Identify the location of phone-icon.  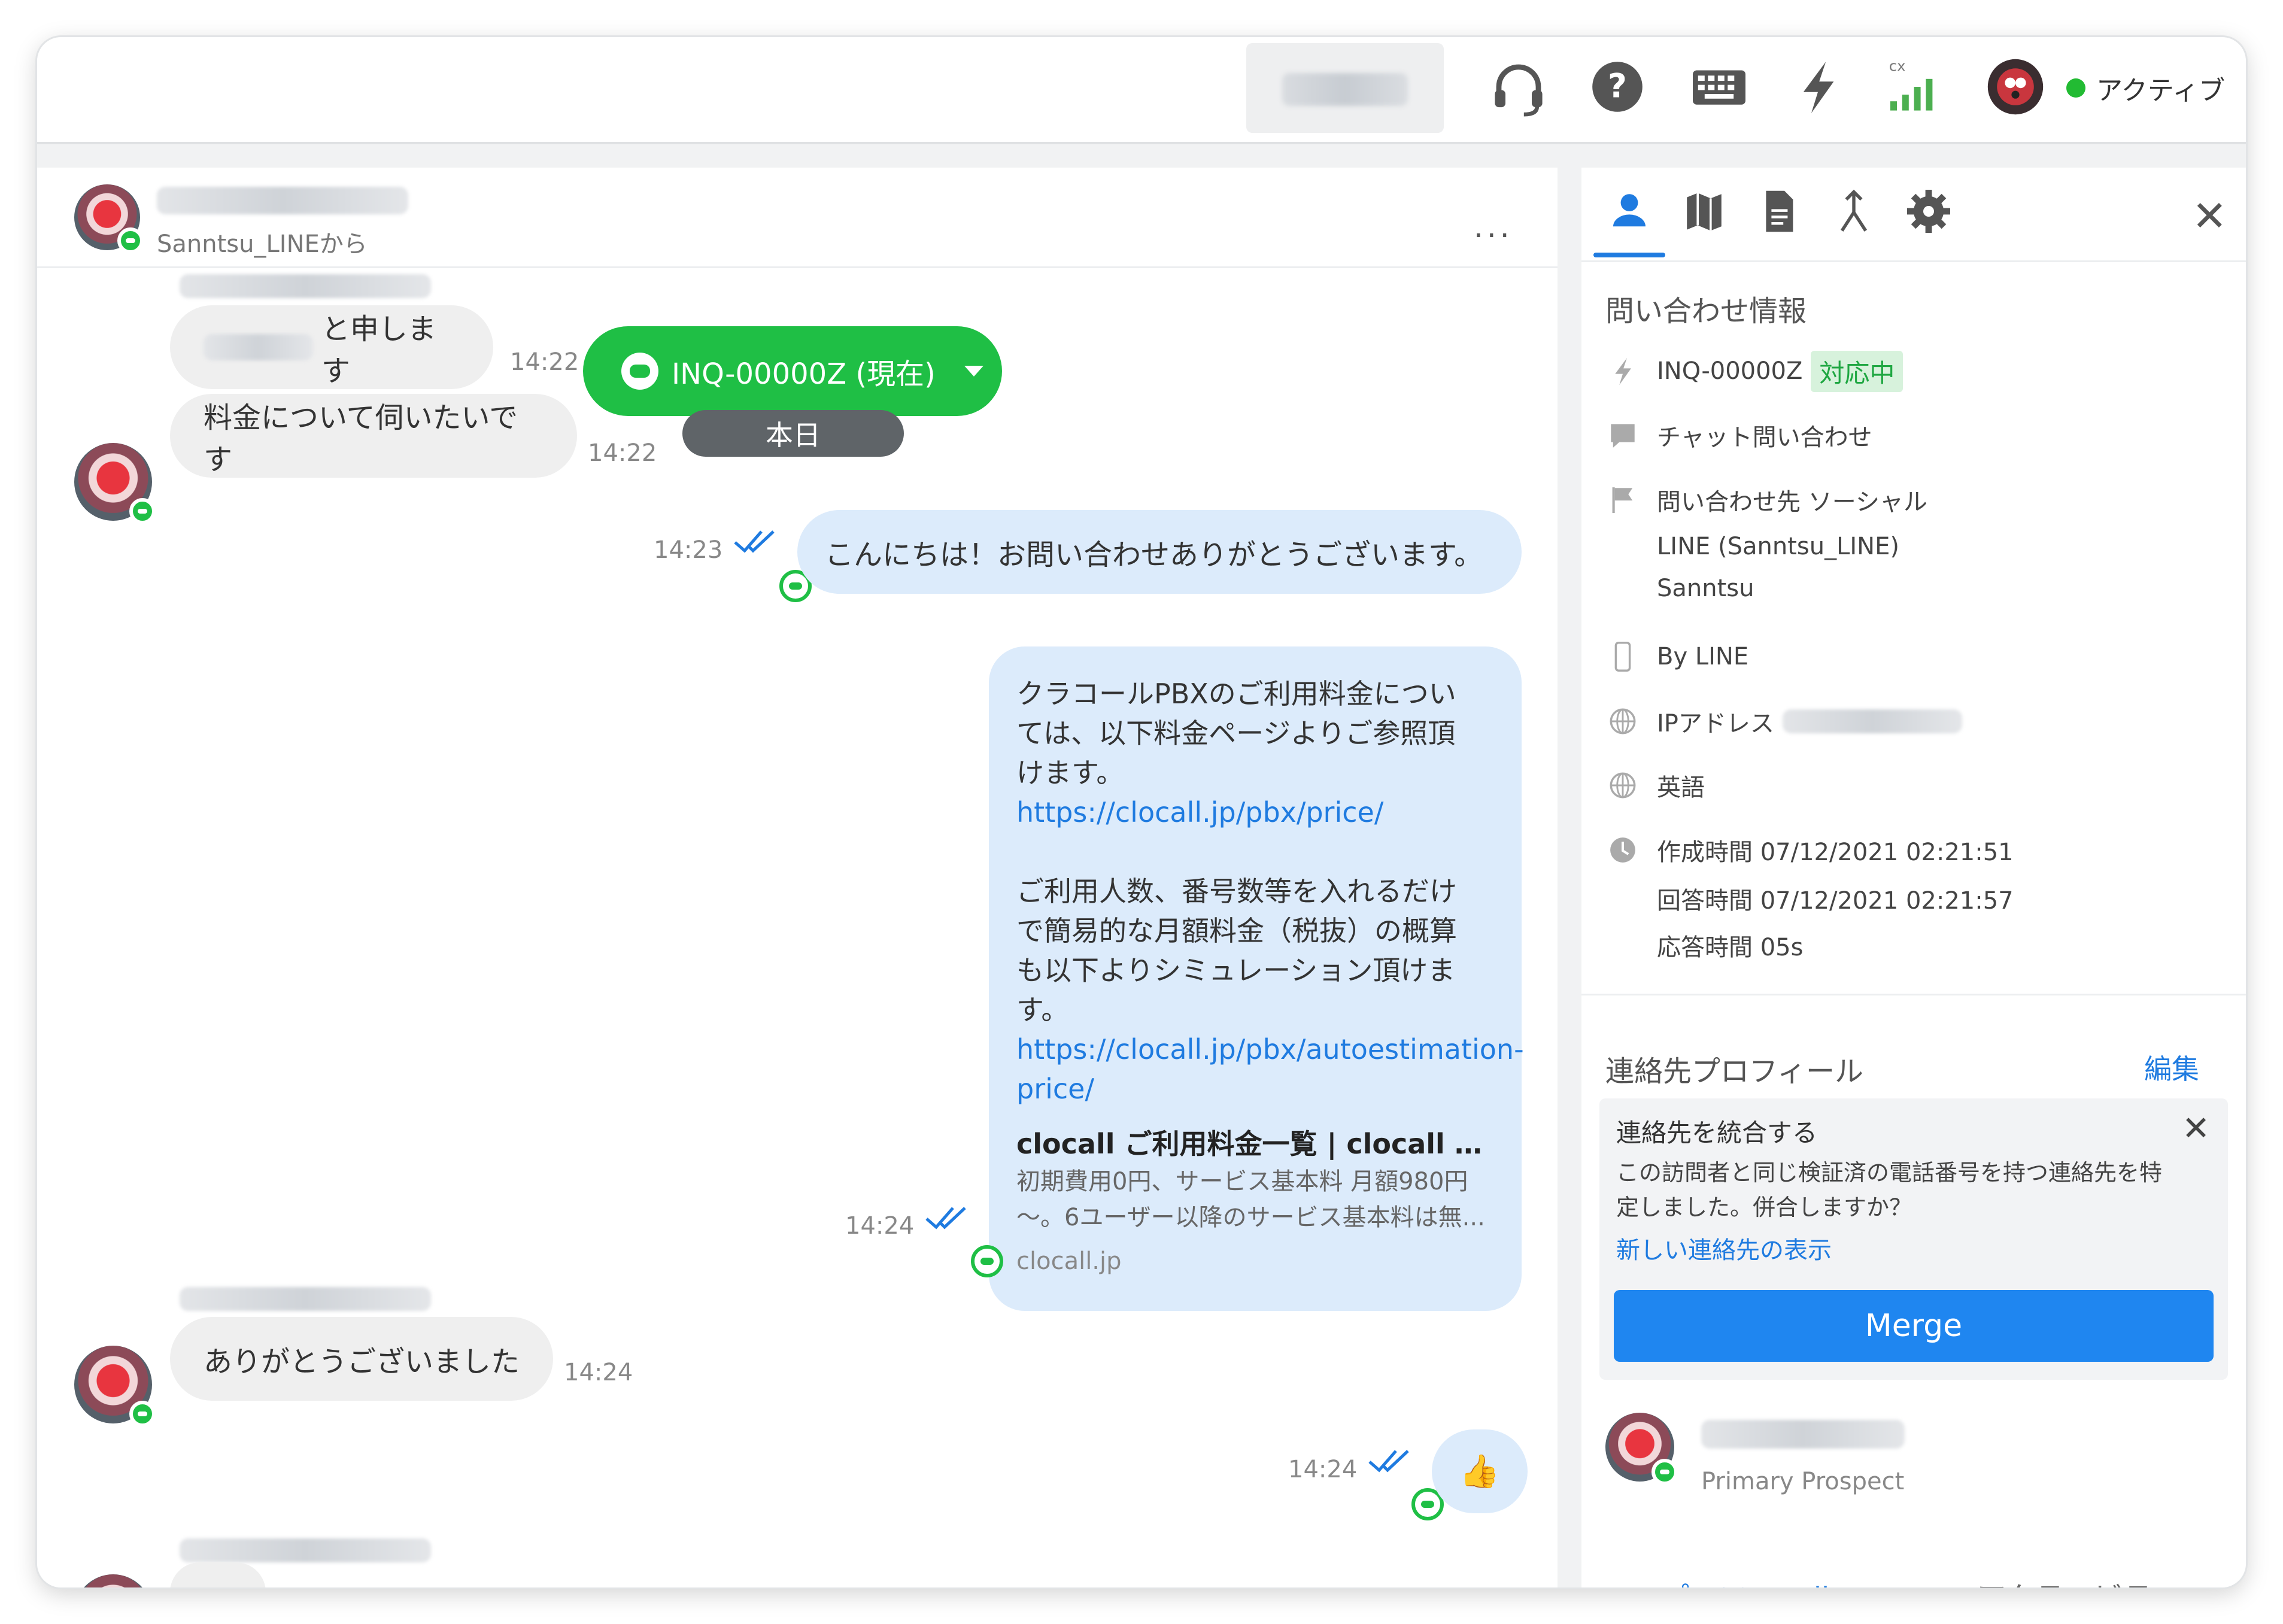
(1622, 656).